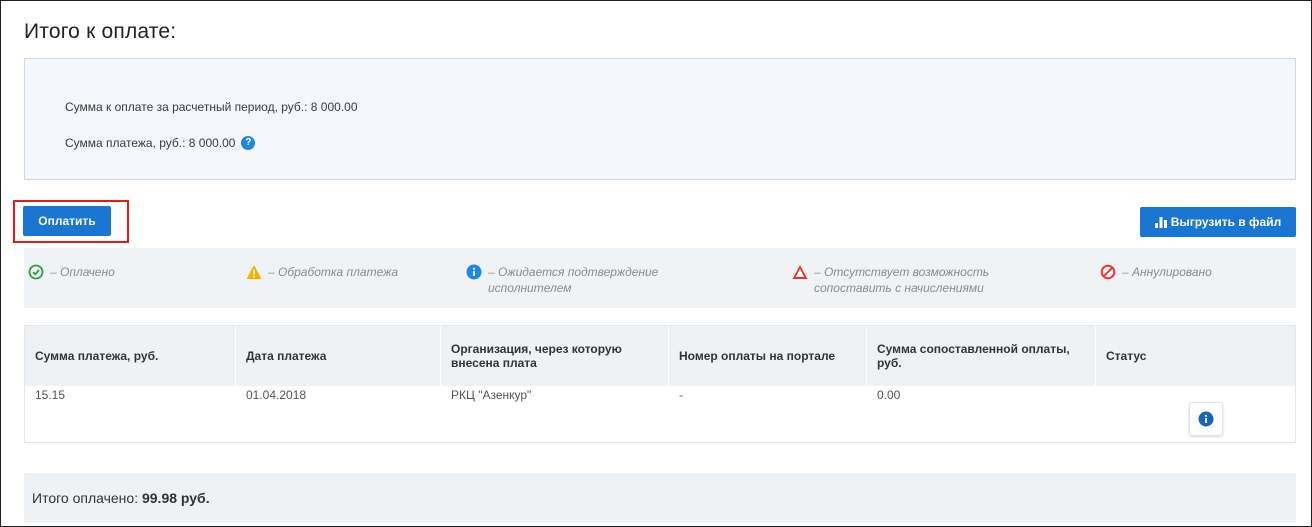  Describe the element at coordinates (338, 356) in the screenshot. I see `column-header: Дата платежа` at that location.